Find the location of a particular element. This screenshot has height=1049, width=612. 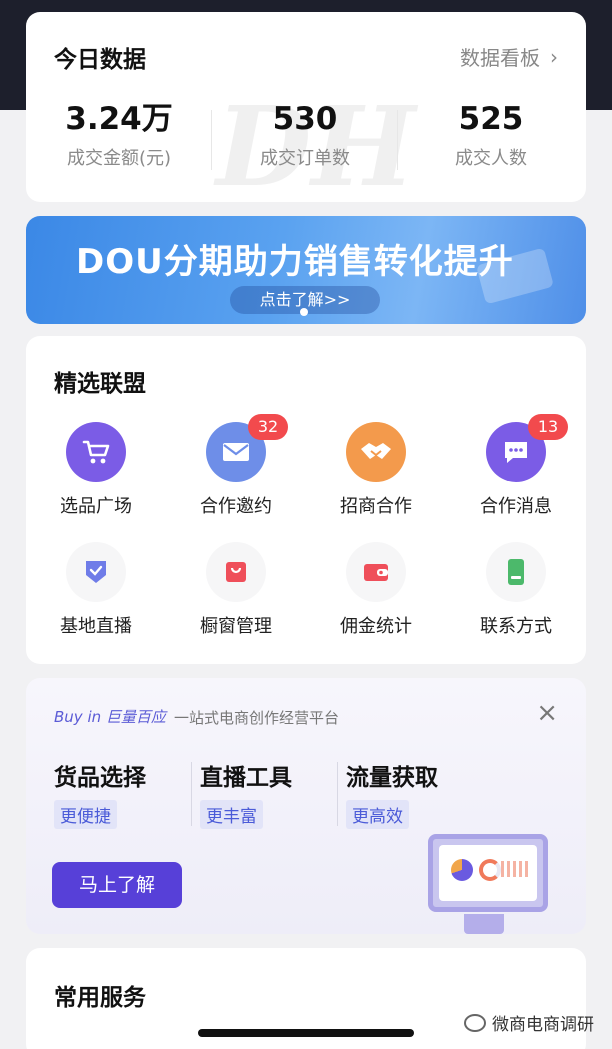

alliance-item-merchant-cooperation: 招商合作 is located at coordinates (376, 467).